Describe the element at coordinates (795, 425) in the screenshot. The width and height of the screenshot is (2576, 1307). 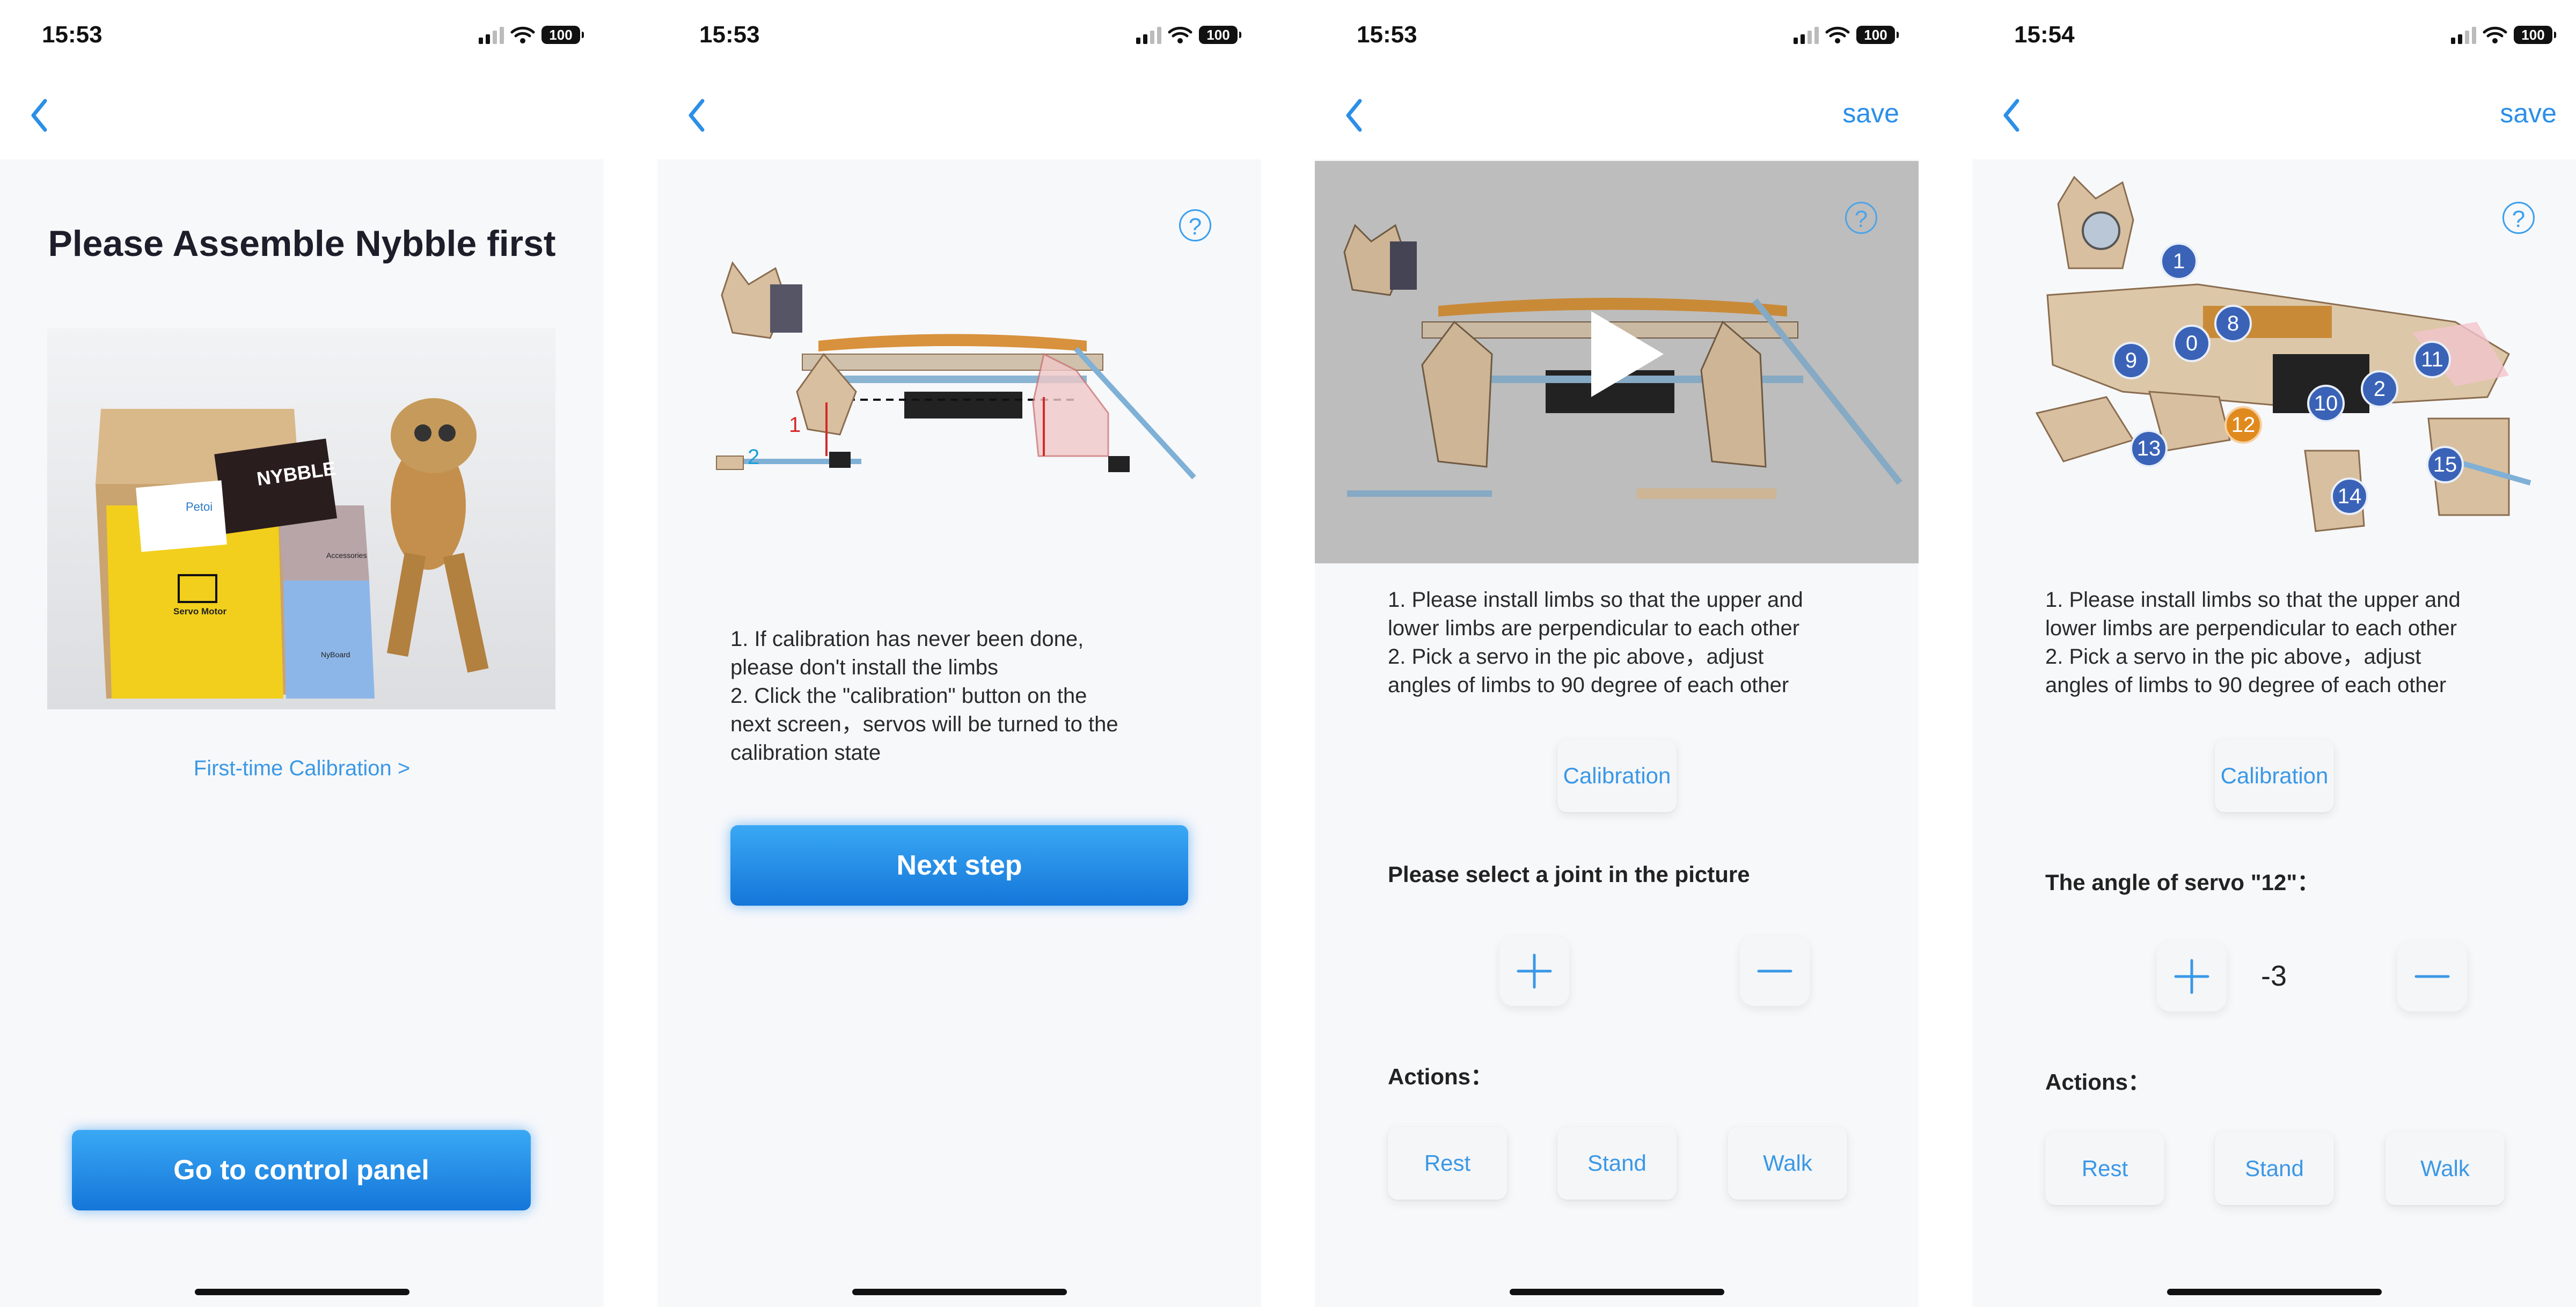
I see `diagram-label-1: 1` at that location.